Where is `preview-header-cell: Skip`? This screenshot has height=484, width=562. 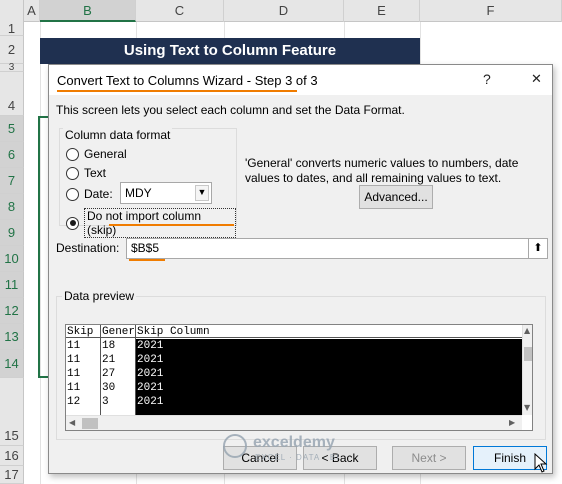
preview-header-cell: Skip is located at coordinates (80, 332).